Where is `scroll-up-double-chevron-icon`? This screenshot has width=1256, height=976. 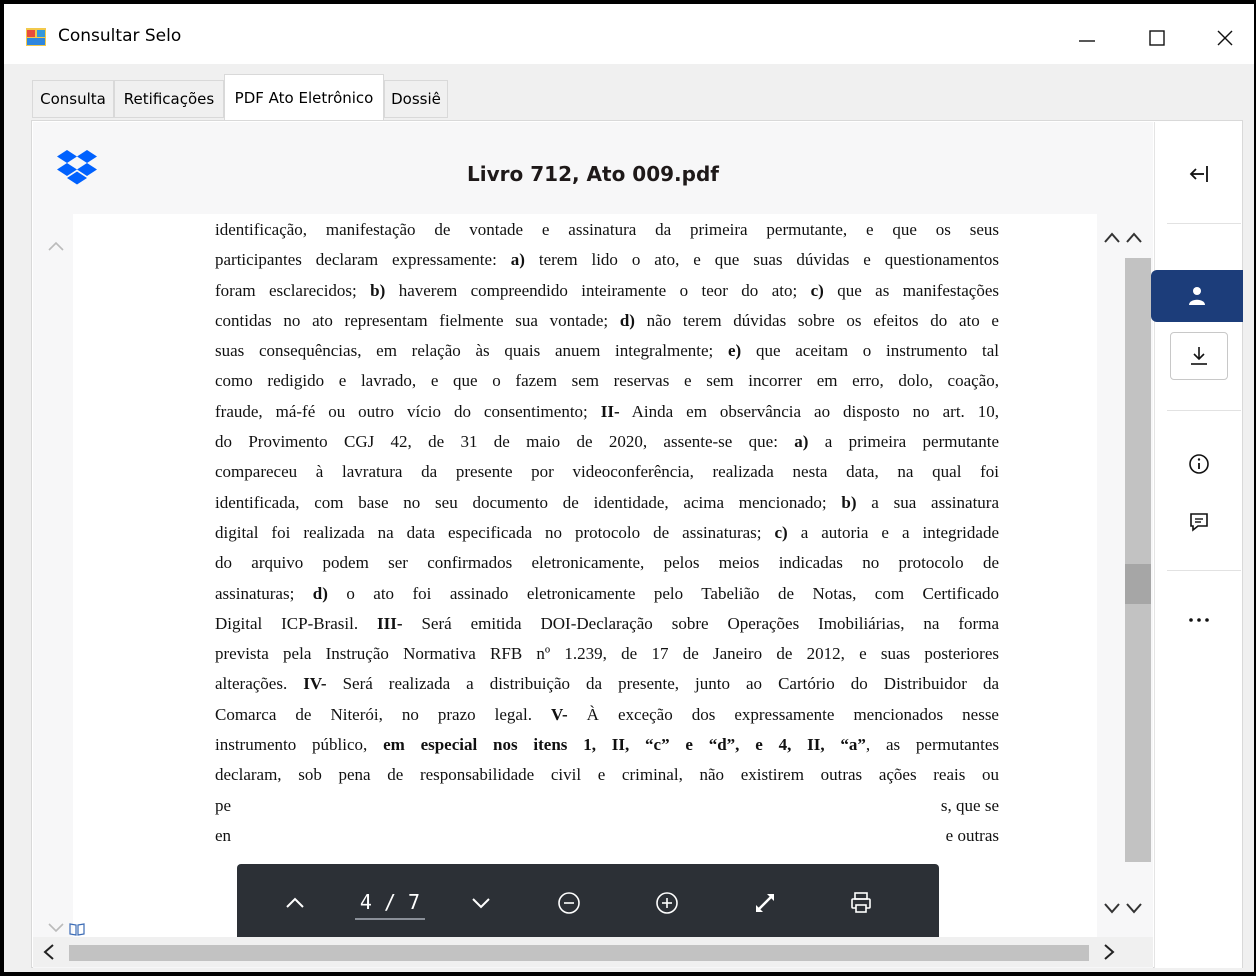
scroll-up-double-chevron-icon is located at coordinates (1125, 238).